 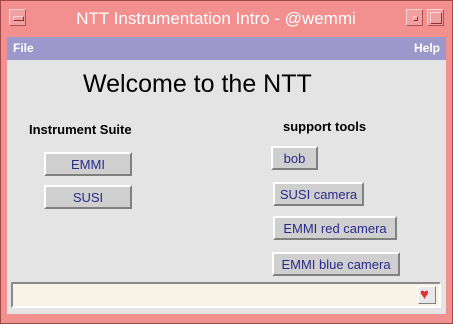 I want to click on emmi-blue-camera-button: EMMI blue camera, so click(x=336, y=264).